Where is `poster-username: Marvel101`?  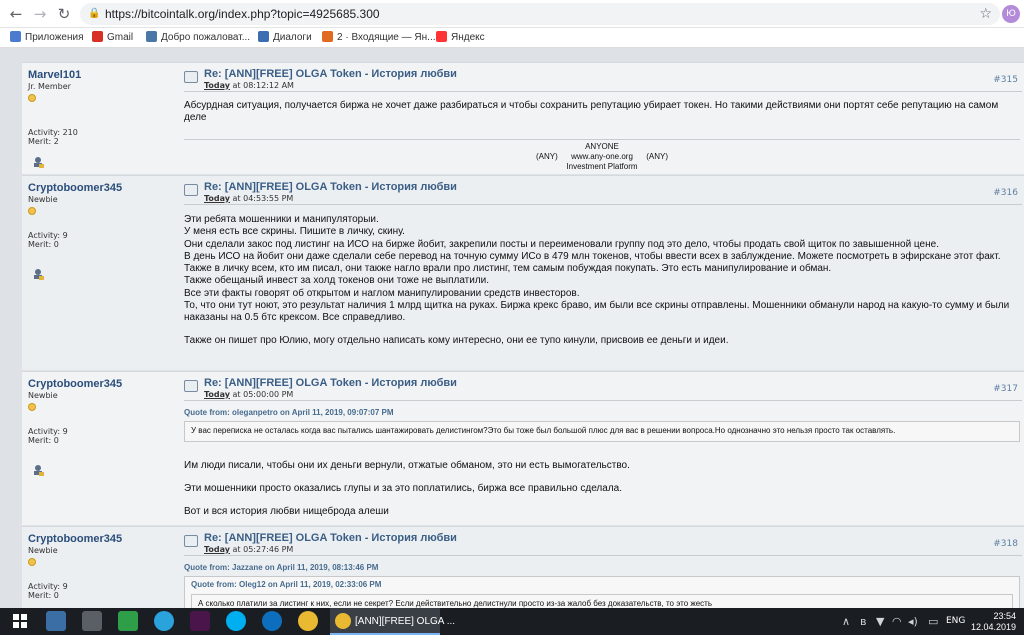 poster-username: Marvel101 is located at coordinates (103, 75).